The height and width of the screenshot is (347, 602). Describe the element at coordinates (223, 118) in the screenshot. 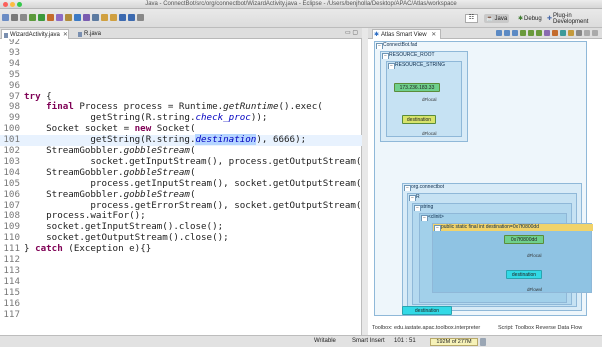

I see `code-token: check_proc` at that location.